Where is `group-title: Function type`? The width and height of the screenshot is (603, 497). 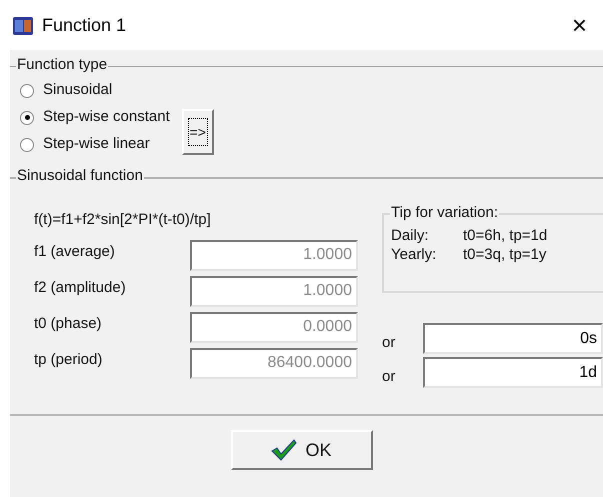
group-title: Function type is located at coordinates (62, 65).